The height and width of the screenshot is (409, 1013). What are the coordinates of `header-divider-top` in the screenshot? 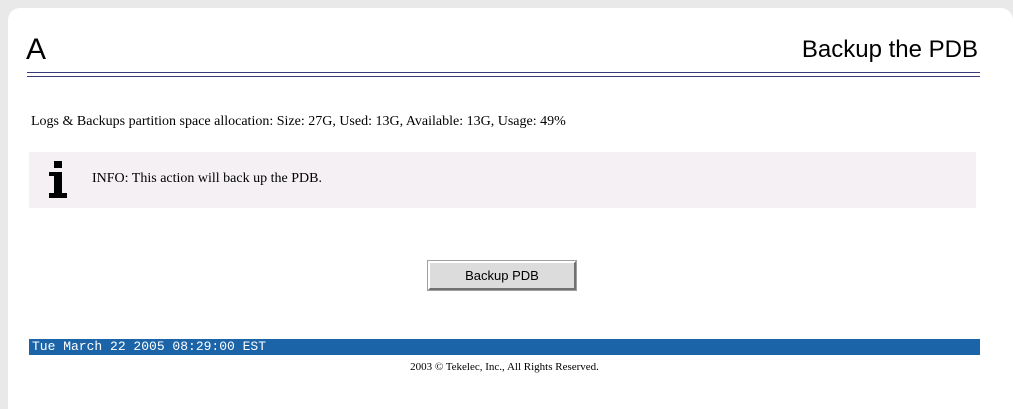 It's located at (503, 72).